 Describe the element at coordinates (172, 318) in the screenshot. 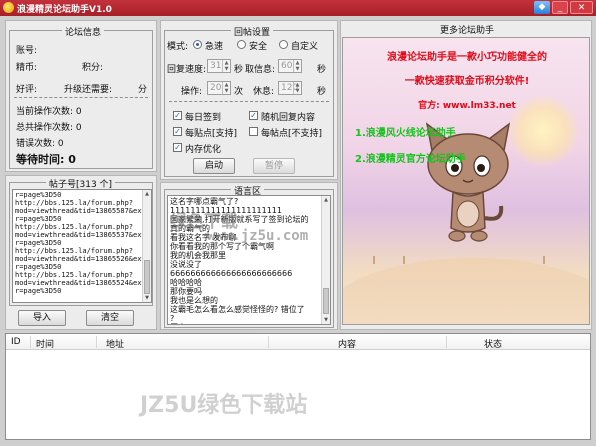

I see `phrase-line: ?` at that location.